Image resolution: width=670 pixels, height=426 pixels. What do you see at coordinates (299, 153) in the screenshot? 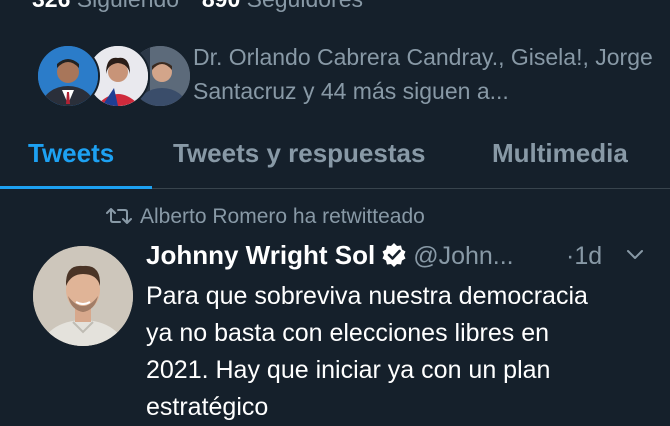
I see `tab-tweets-replies: Tweets y respuestas` at bounding box center [299, 153].